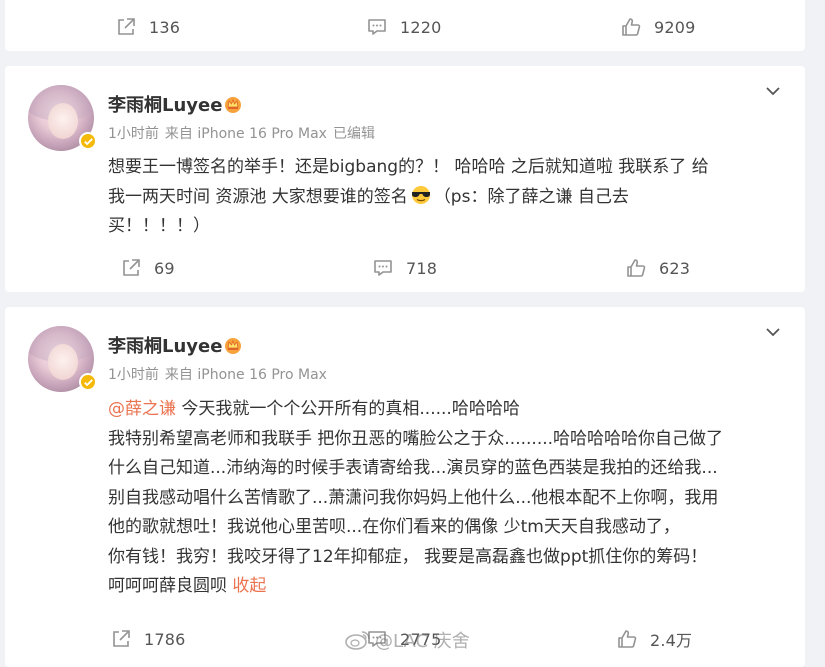  I want to click on edited-label: 已编辑, so click(354, 134).